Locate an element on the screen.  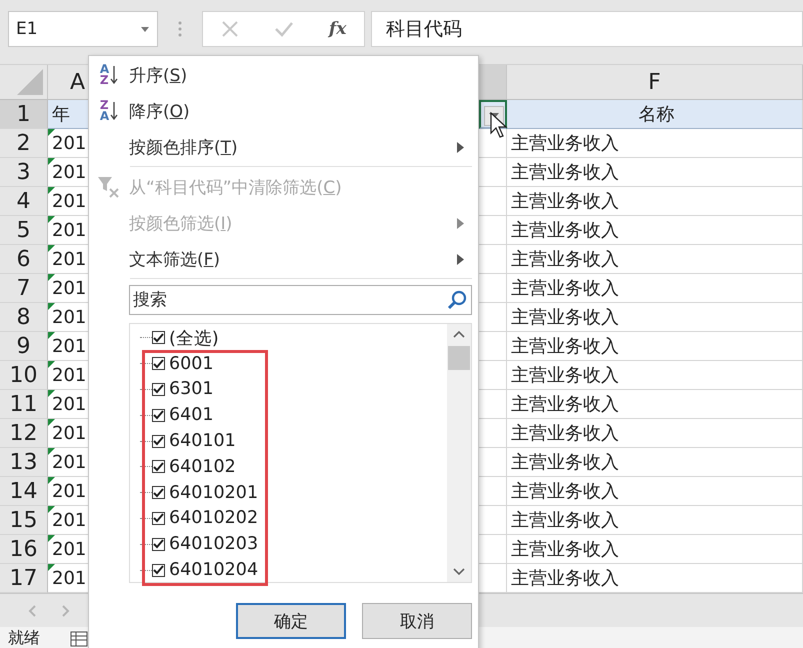
scroll-up-icon is located at coordinates (459, 334).